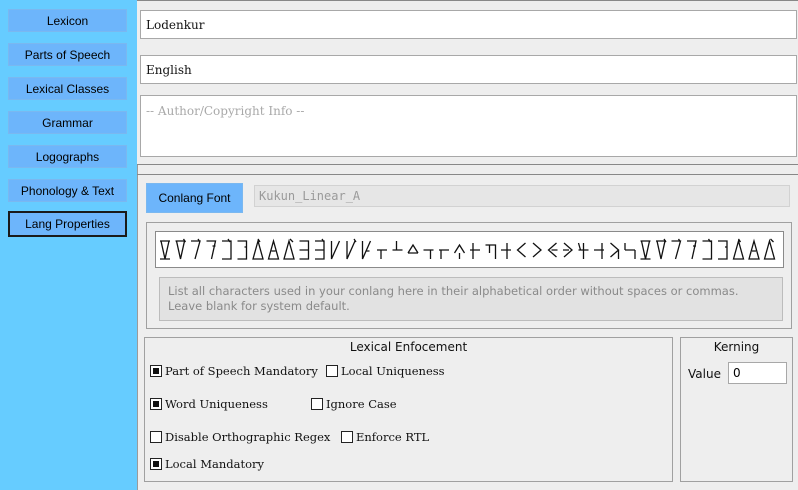 This screenshot has height=490, width=798. I want to click on nav-lang-properties-button: Lang Properties, so click(67, 224).